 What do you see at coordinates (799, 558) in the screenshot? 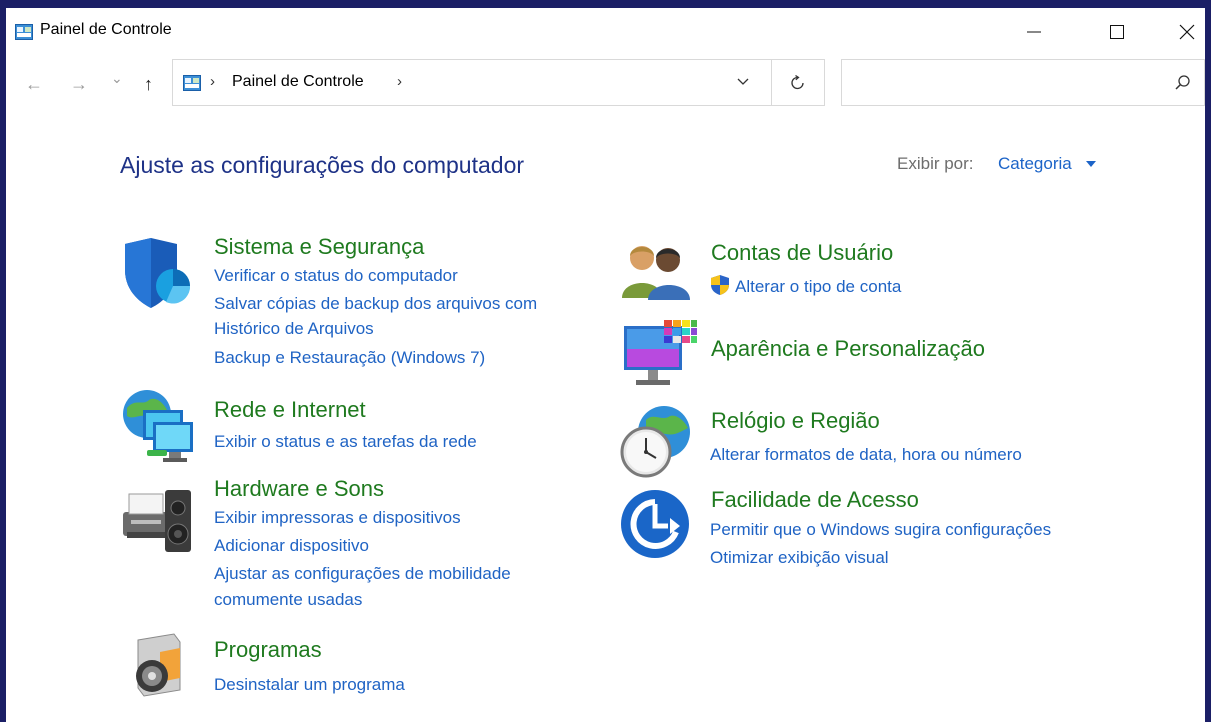
I see `link-optimize-visual-display: Otimizar exibição visual` at bounding box center [799, 558].